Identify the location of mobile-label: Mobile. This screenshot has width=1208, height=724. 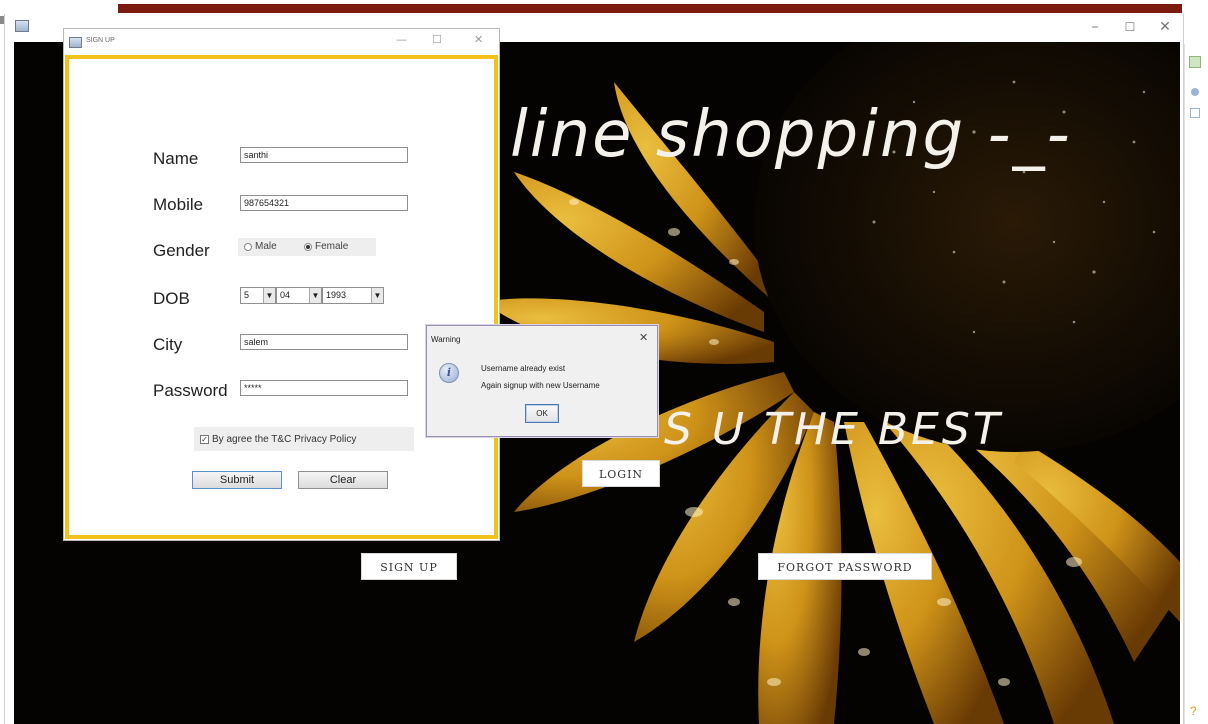
(178, 204).